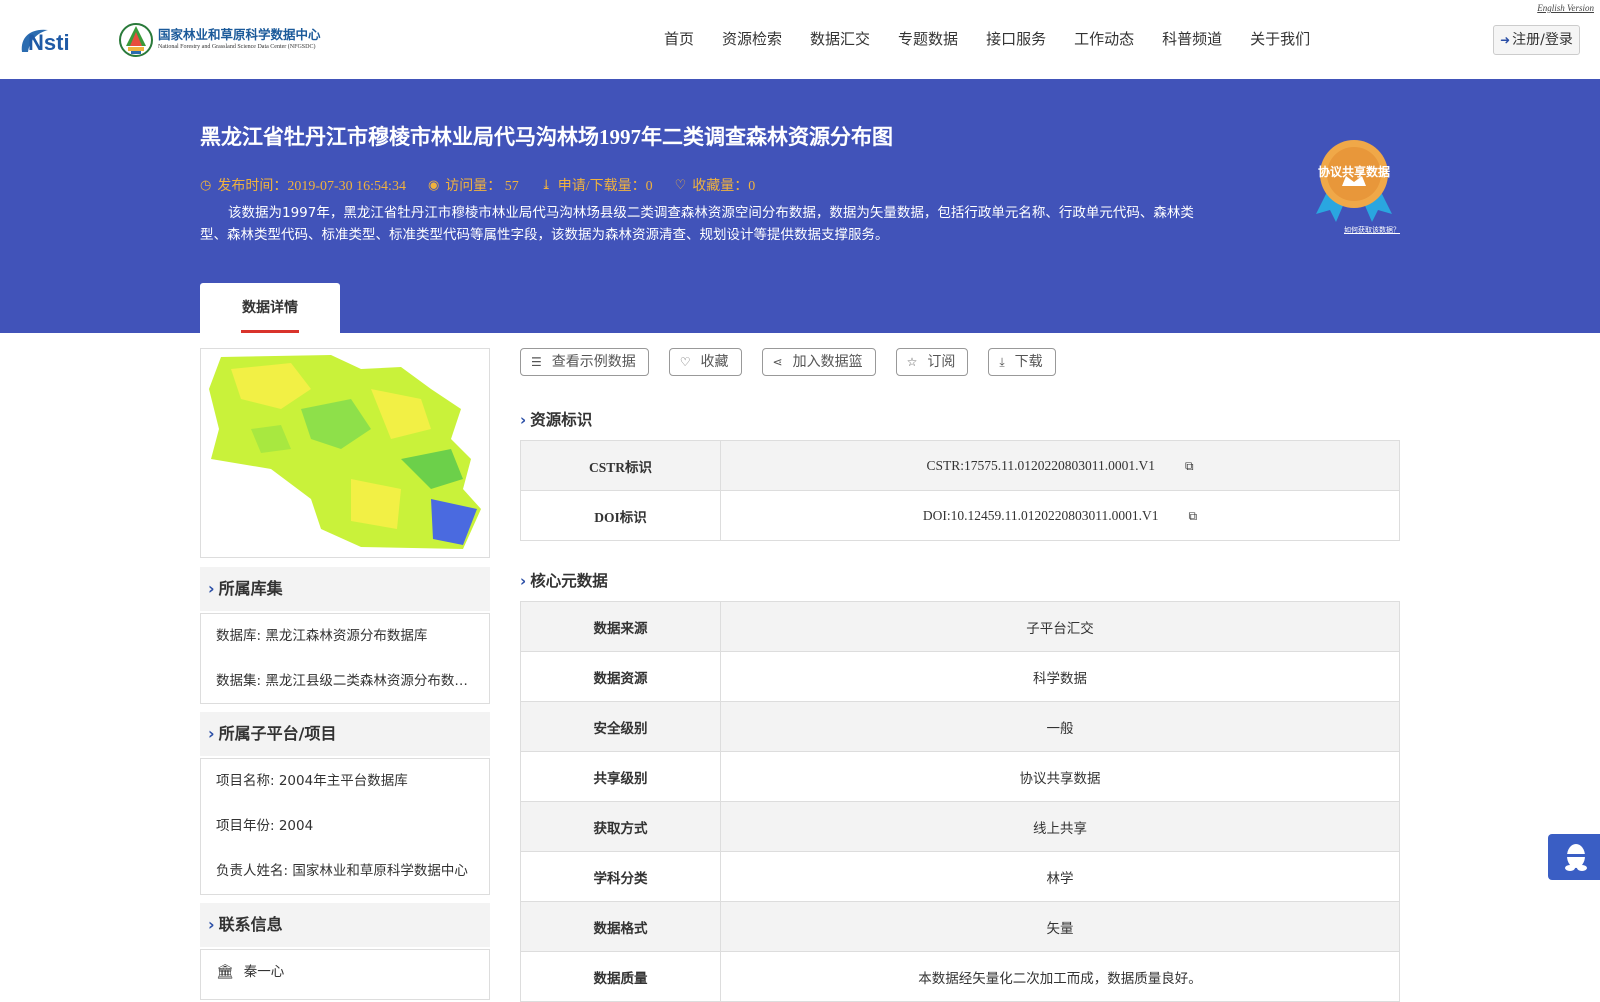 This screenshot has width=1600, height=1002. What do you see at coordinates (206, 184) in the screenshot?
I see `clock-icon: ◷` at bounding box center [206, 184].